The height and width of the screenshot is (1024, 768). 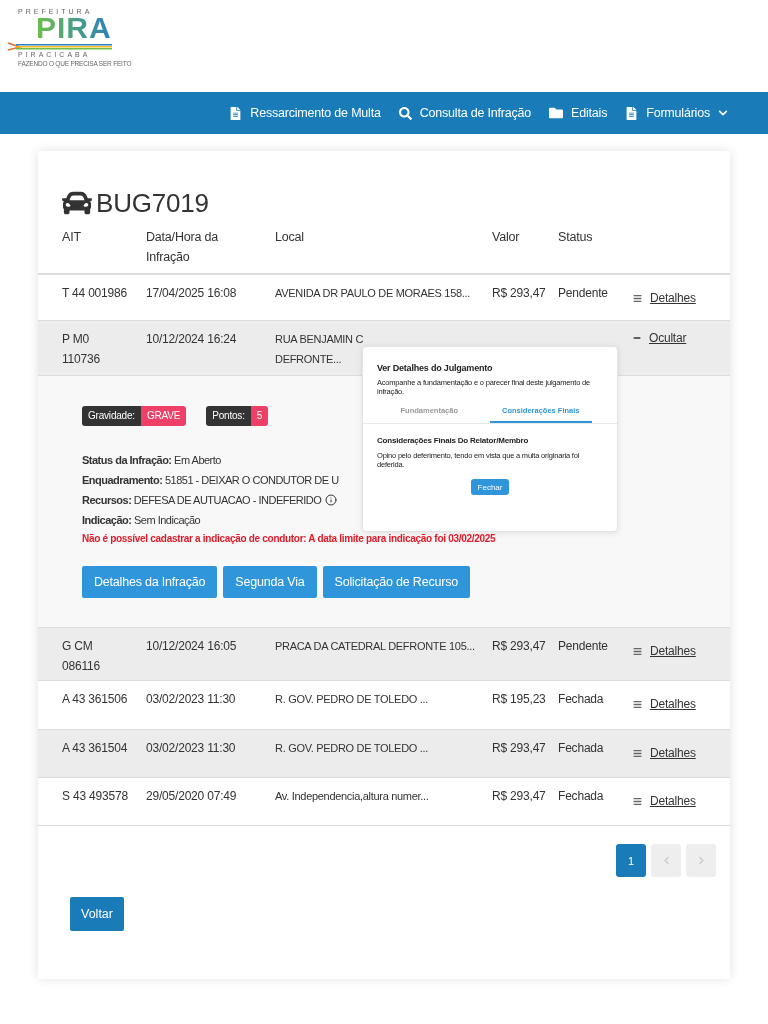 I want to click on column-header: AIT, so click(x=72, y=237).